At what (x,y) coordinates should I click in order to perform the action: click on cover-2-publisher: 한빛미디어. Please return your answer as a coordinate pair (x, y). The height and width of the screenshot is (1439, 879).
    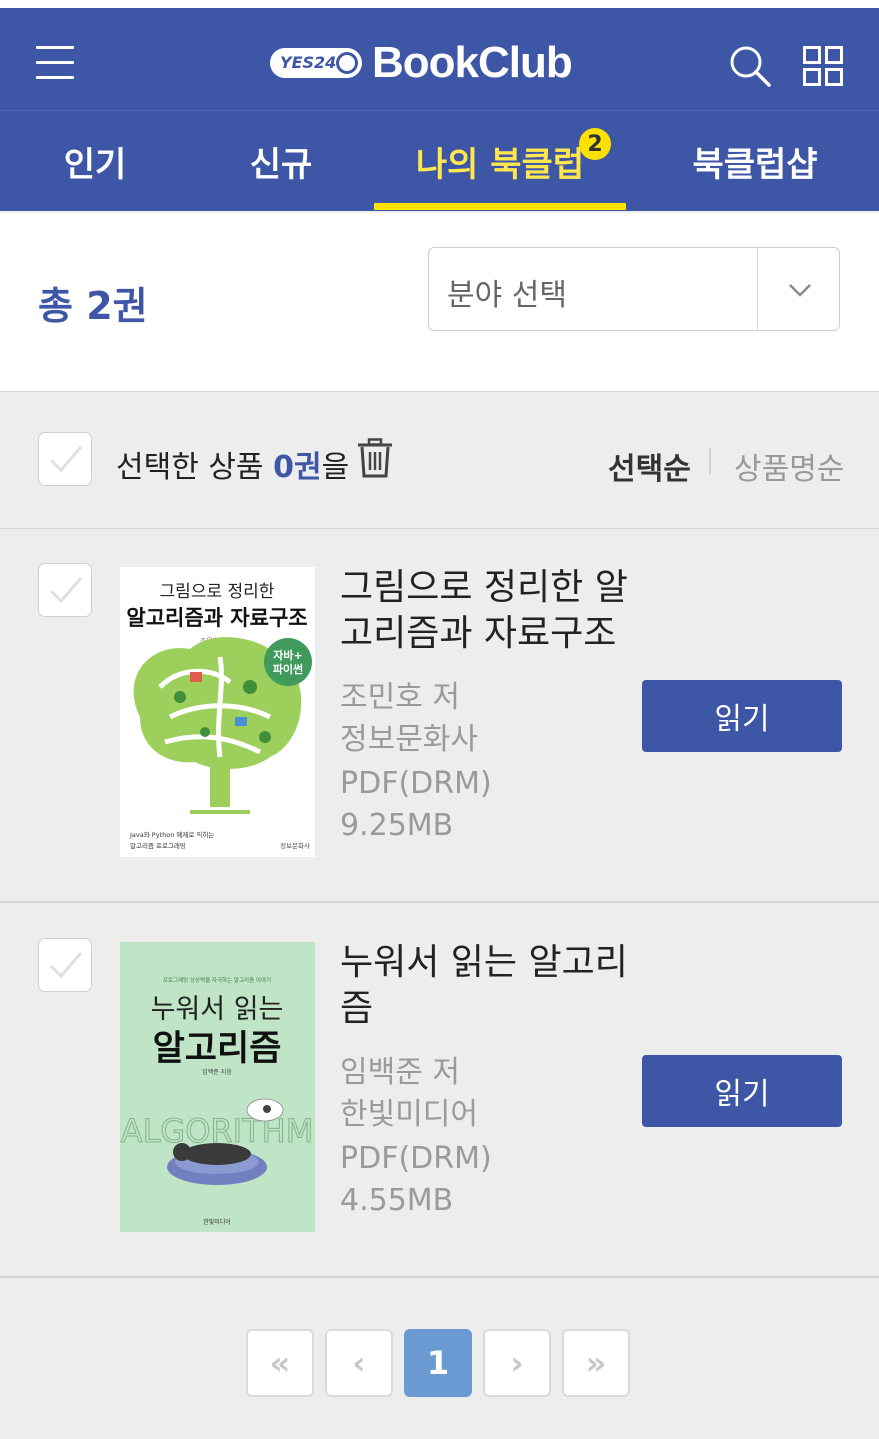
    Looking at the image, I should click on (217, 1222).